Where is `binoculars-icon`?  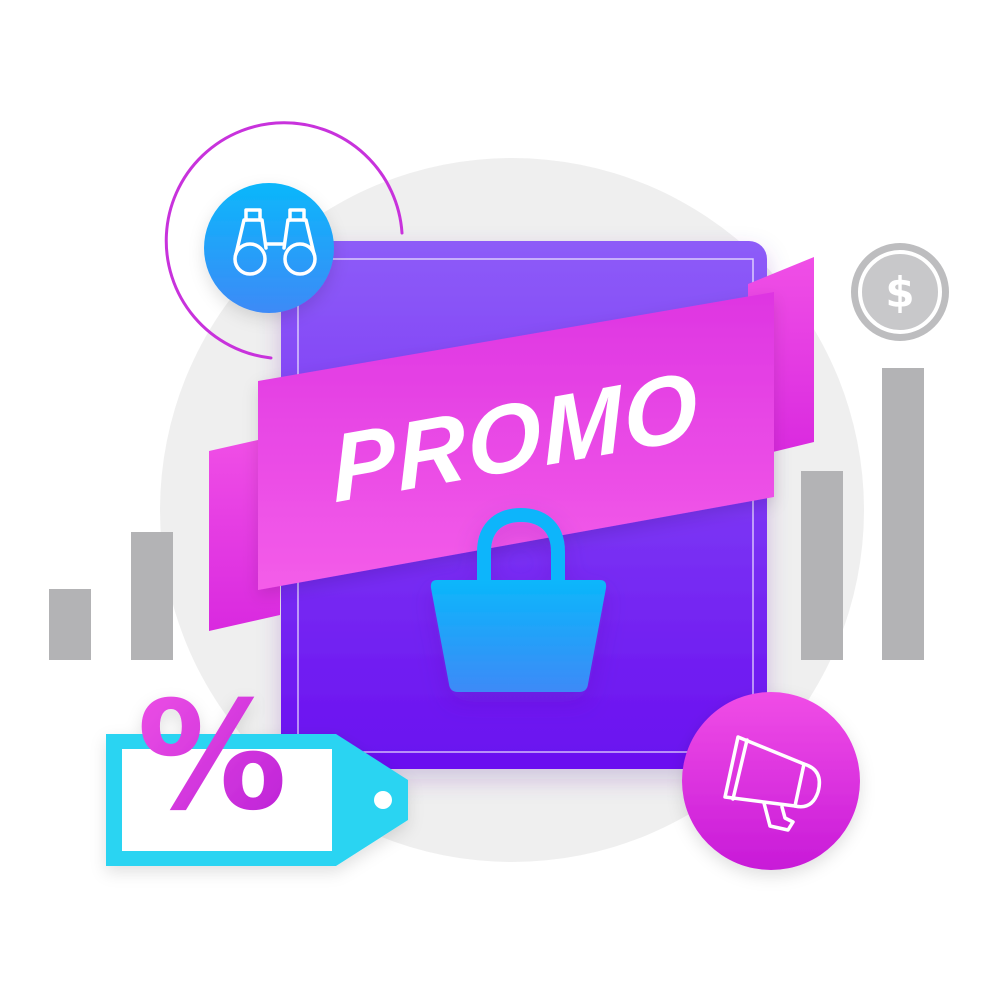 binoculars-icon is located at coordinates (269, 248).